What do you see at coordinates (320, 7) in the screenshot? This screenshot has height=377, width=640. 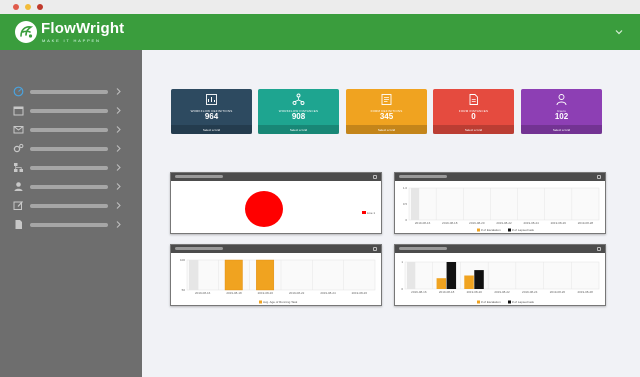 I see `window-titlebar` at bounding box center [320, 7].